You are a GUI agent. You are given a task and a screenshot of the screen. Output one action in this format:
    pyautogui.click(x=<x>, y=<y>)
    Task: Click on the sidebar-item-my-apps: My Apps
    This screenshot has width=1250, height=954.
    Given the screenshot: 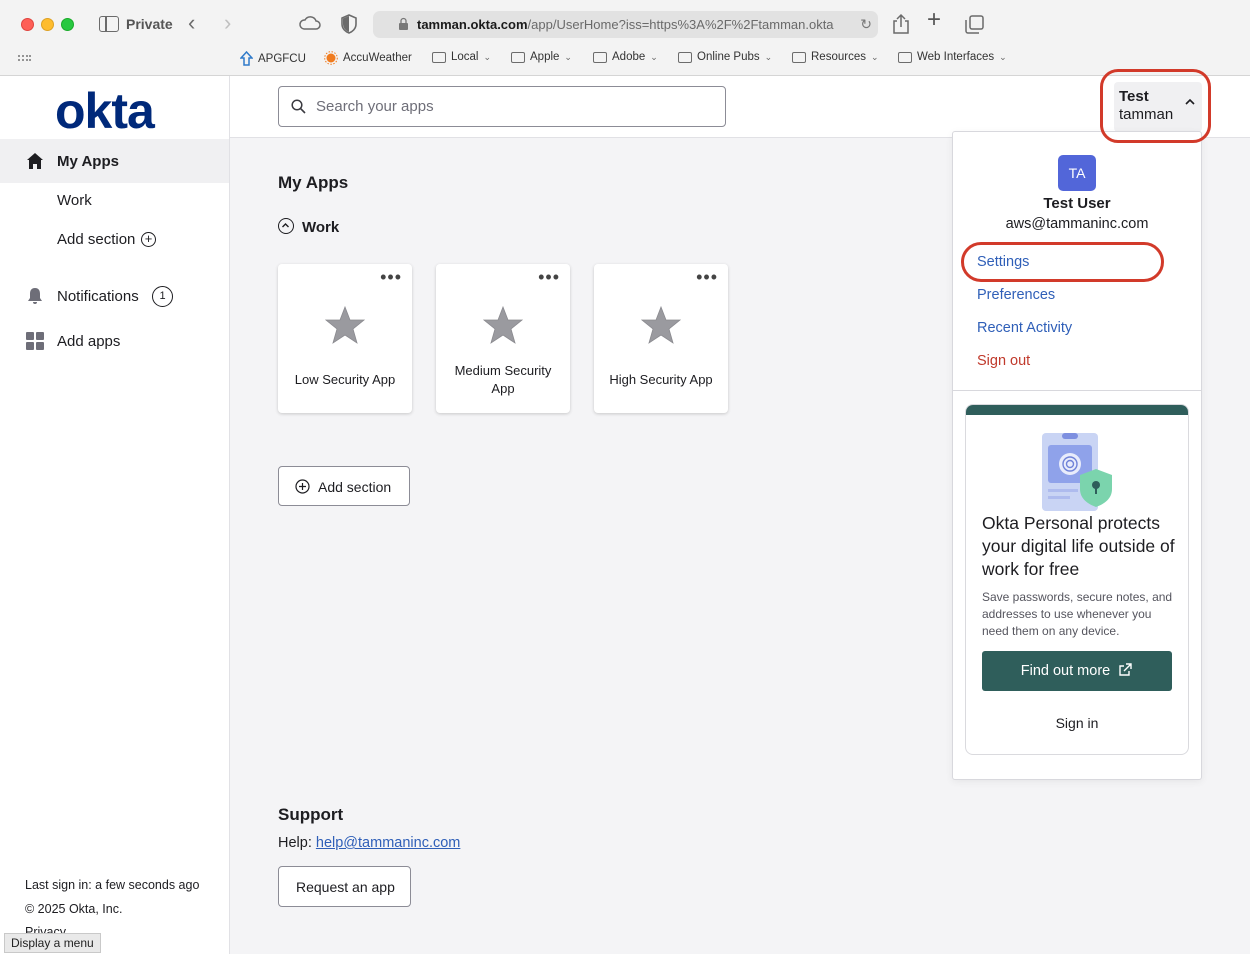 What is the action you would take?
    pyautogui.click(x=114, y=161)
    